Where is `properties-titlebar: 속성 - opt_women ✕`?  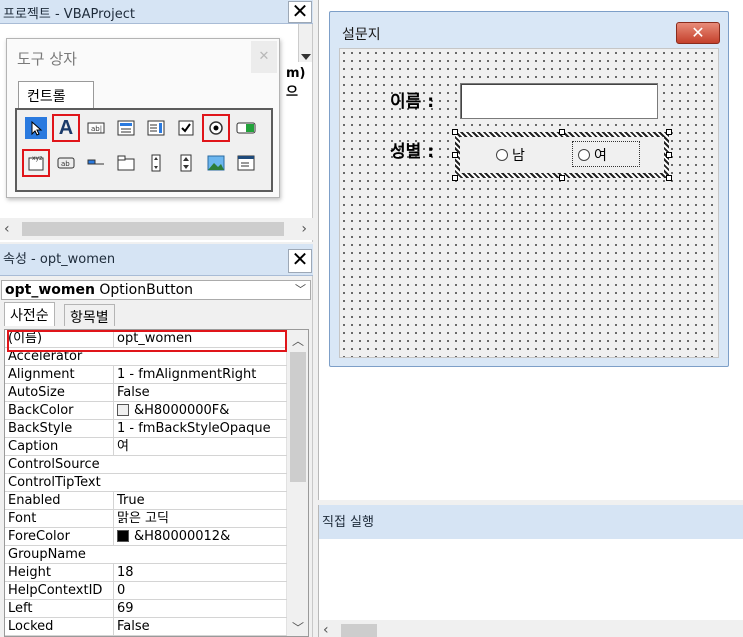
properties-titlebar: 속성 - opt_women ✕ is located at coordinates (156, 260).